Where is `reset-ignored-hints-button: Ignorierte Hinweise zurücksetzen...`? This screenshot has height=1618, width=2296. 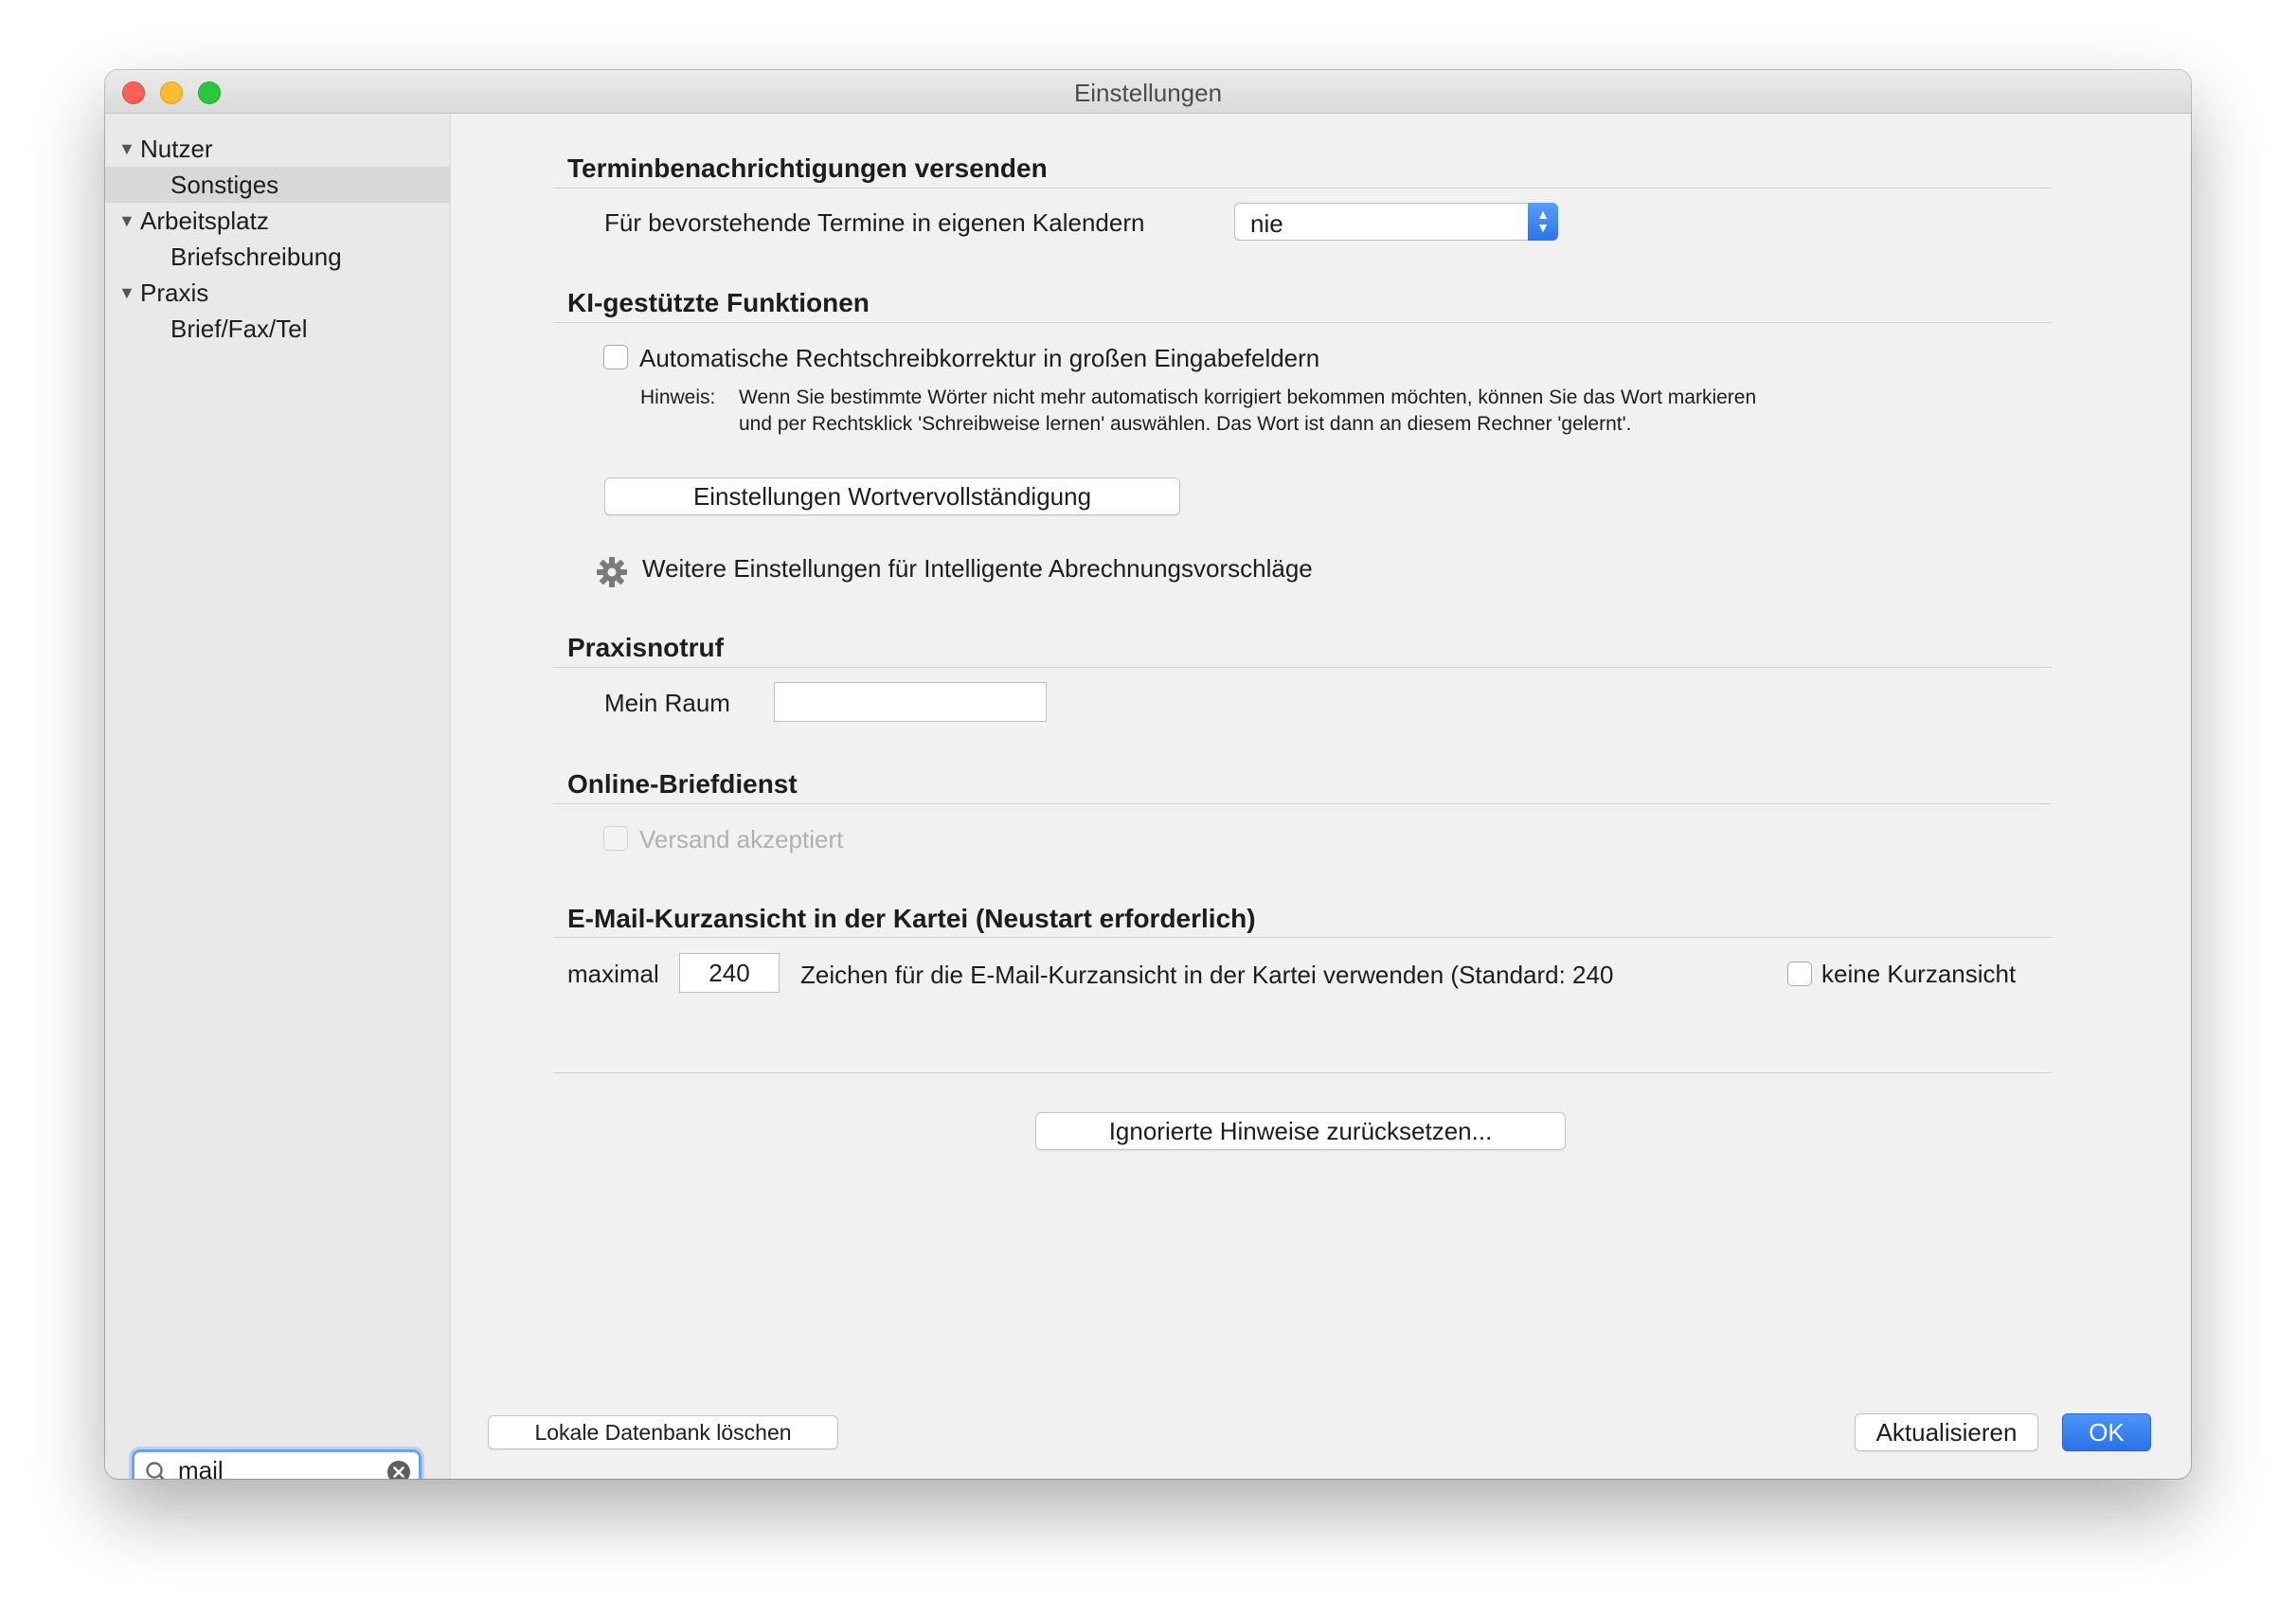
reset-ignored-hints-button: Ignorierte Hinweise zurücksetzen... is located at coordinates (1300, 1131).